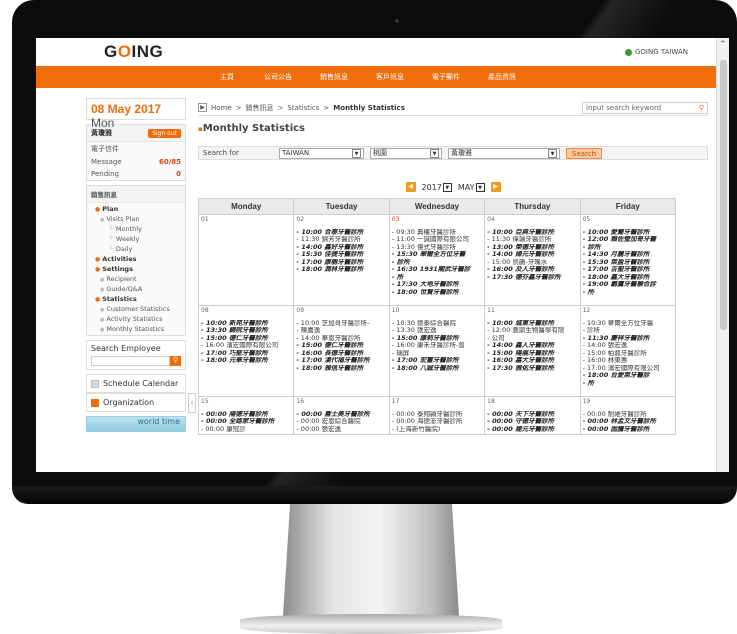 The image size is (737, 634). Describe the element at coordinates (136, 174) in the screenshot. I see `pending-link: Pending 0` at that location.